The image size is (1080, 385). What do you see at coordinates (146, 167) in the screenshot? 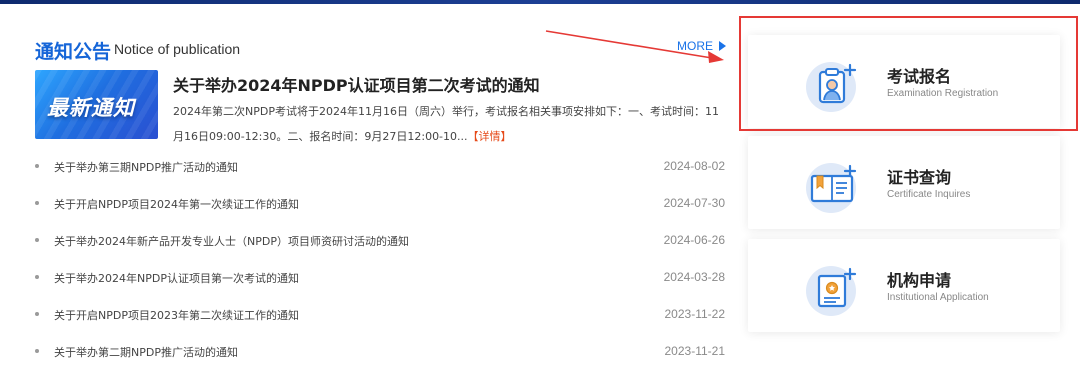
I see `news-title: 关于举办第三期NPDP推广活动的通知` at bounding box center [146, 167].